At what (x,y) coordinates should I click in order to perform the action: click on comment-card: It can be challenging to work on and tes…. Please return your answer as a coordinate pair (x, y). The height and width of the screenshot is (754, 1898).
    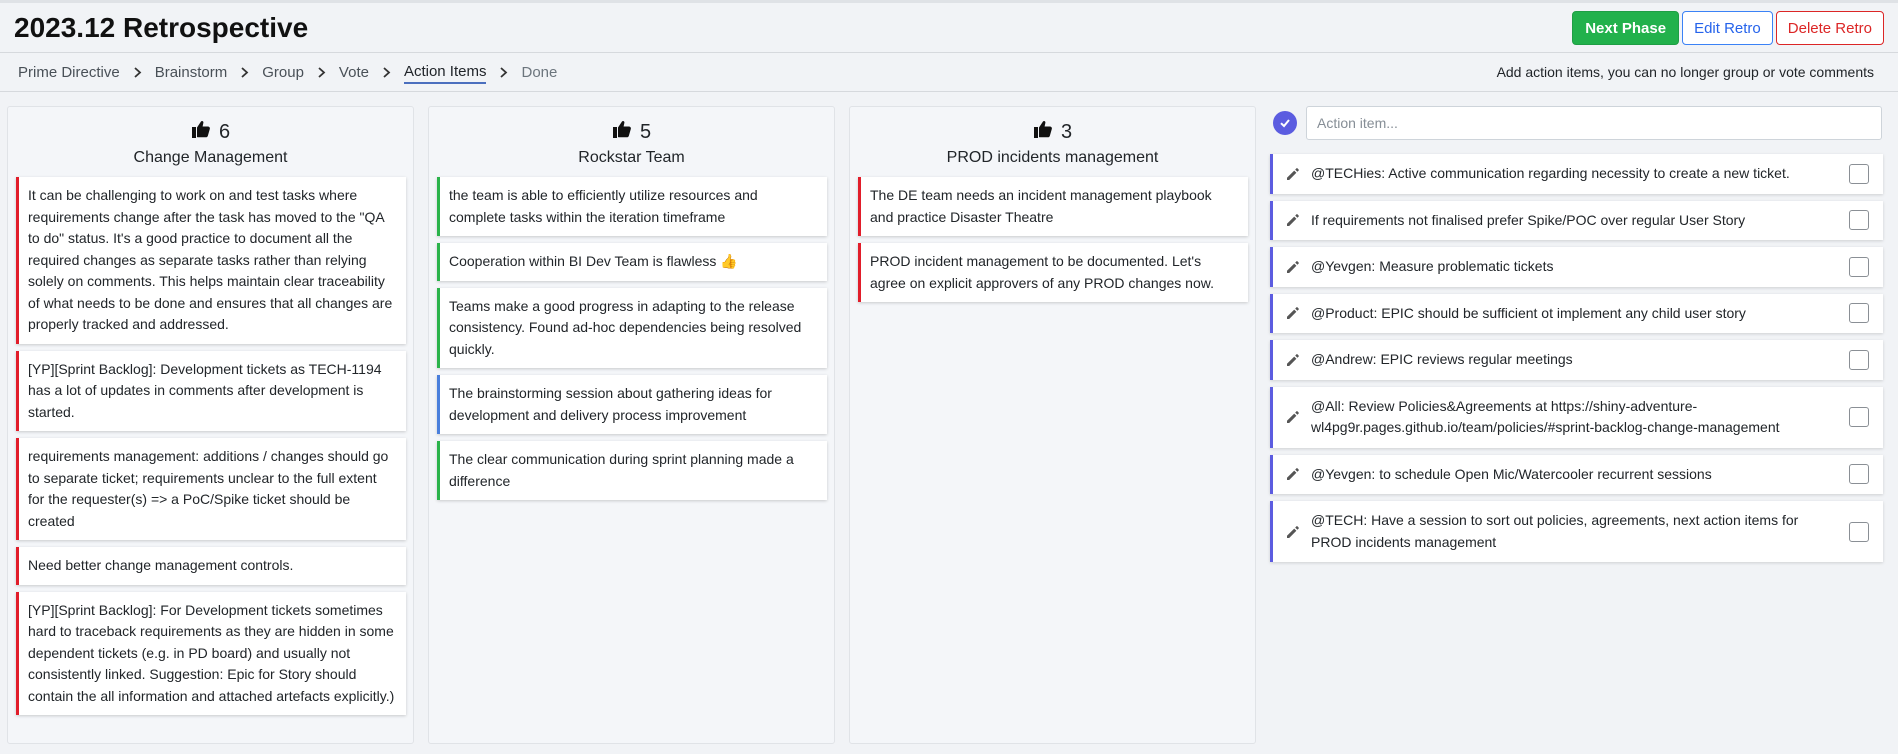
    Looking at the image, I should click on (211, 260).